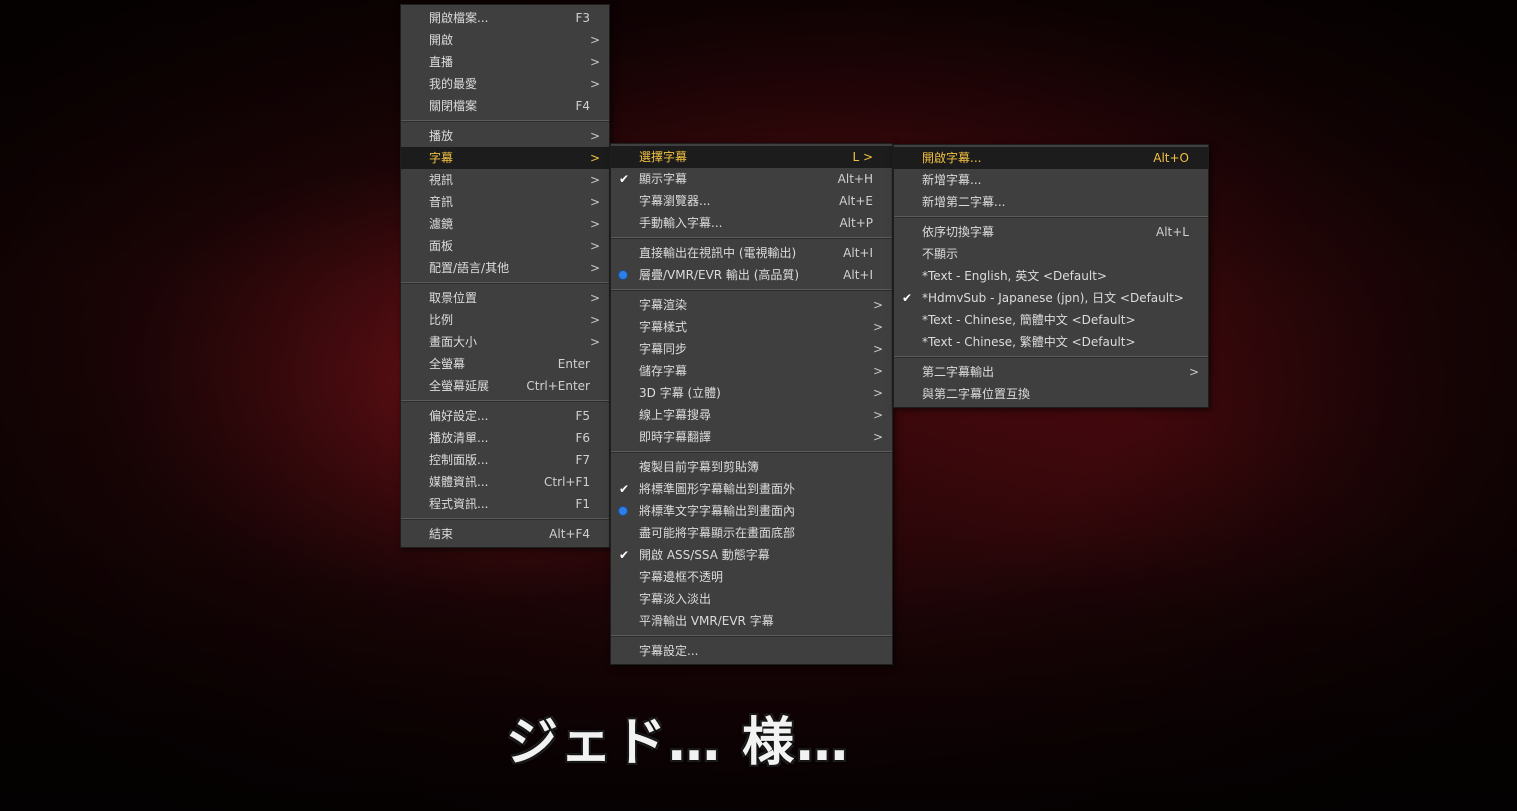  I want to click on subtitle-menu-item-2-6: 即時字幕翻譯 >, so click(751, 437).